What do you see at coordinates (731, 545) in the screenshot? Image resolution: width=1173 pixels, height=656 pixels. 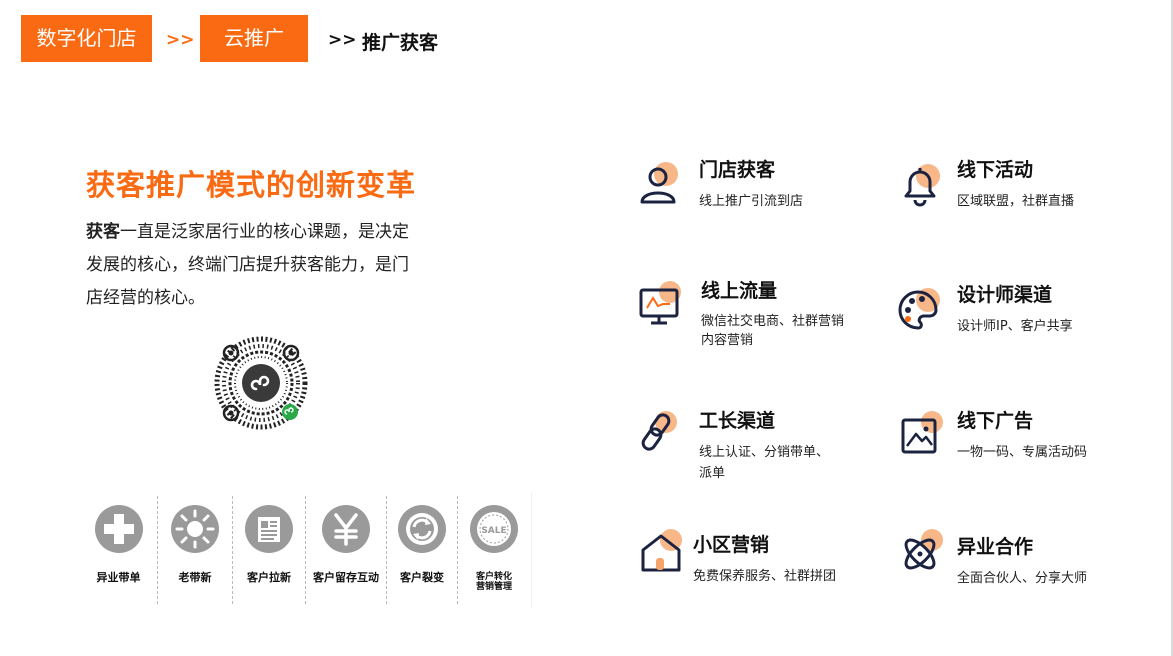 I see `feature-title: 小区营销` at bounding box center [731, 545].